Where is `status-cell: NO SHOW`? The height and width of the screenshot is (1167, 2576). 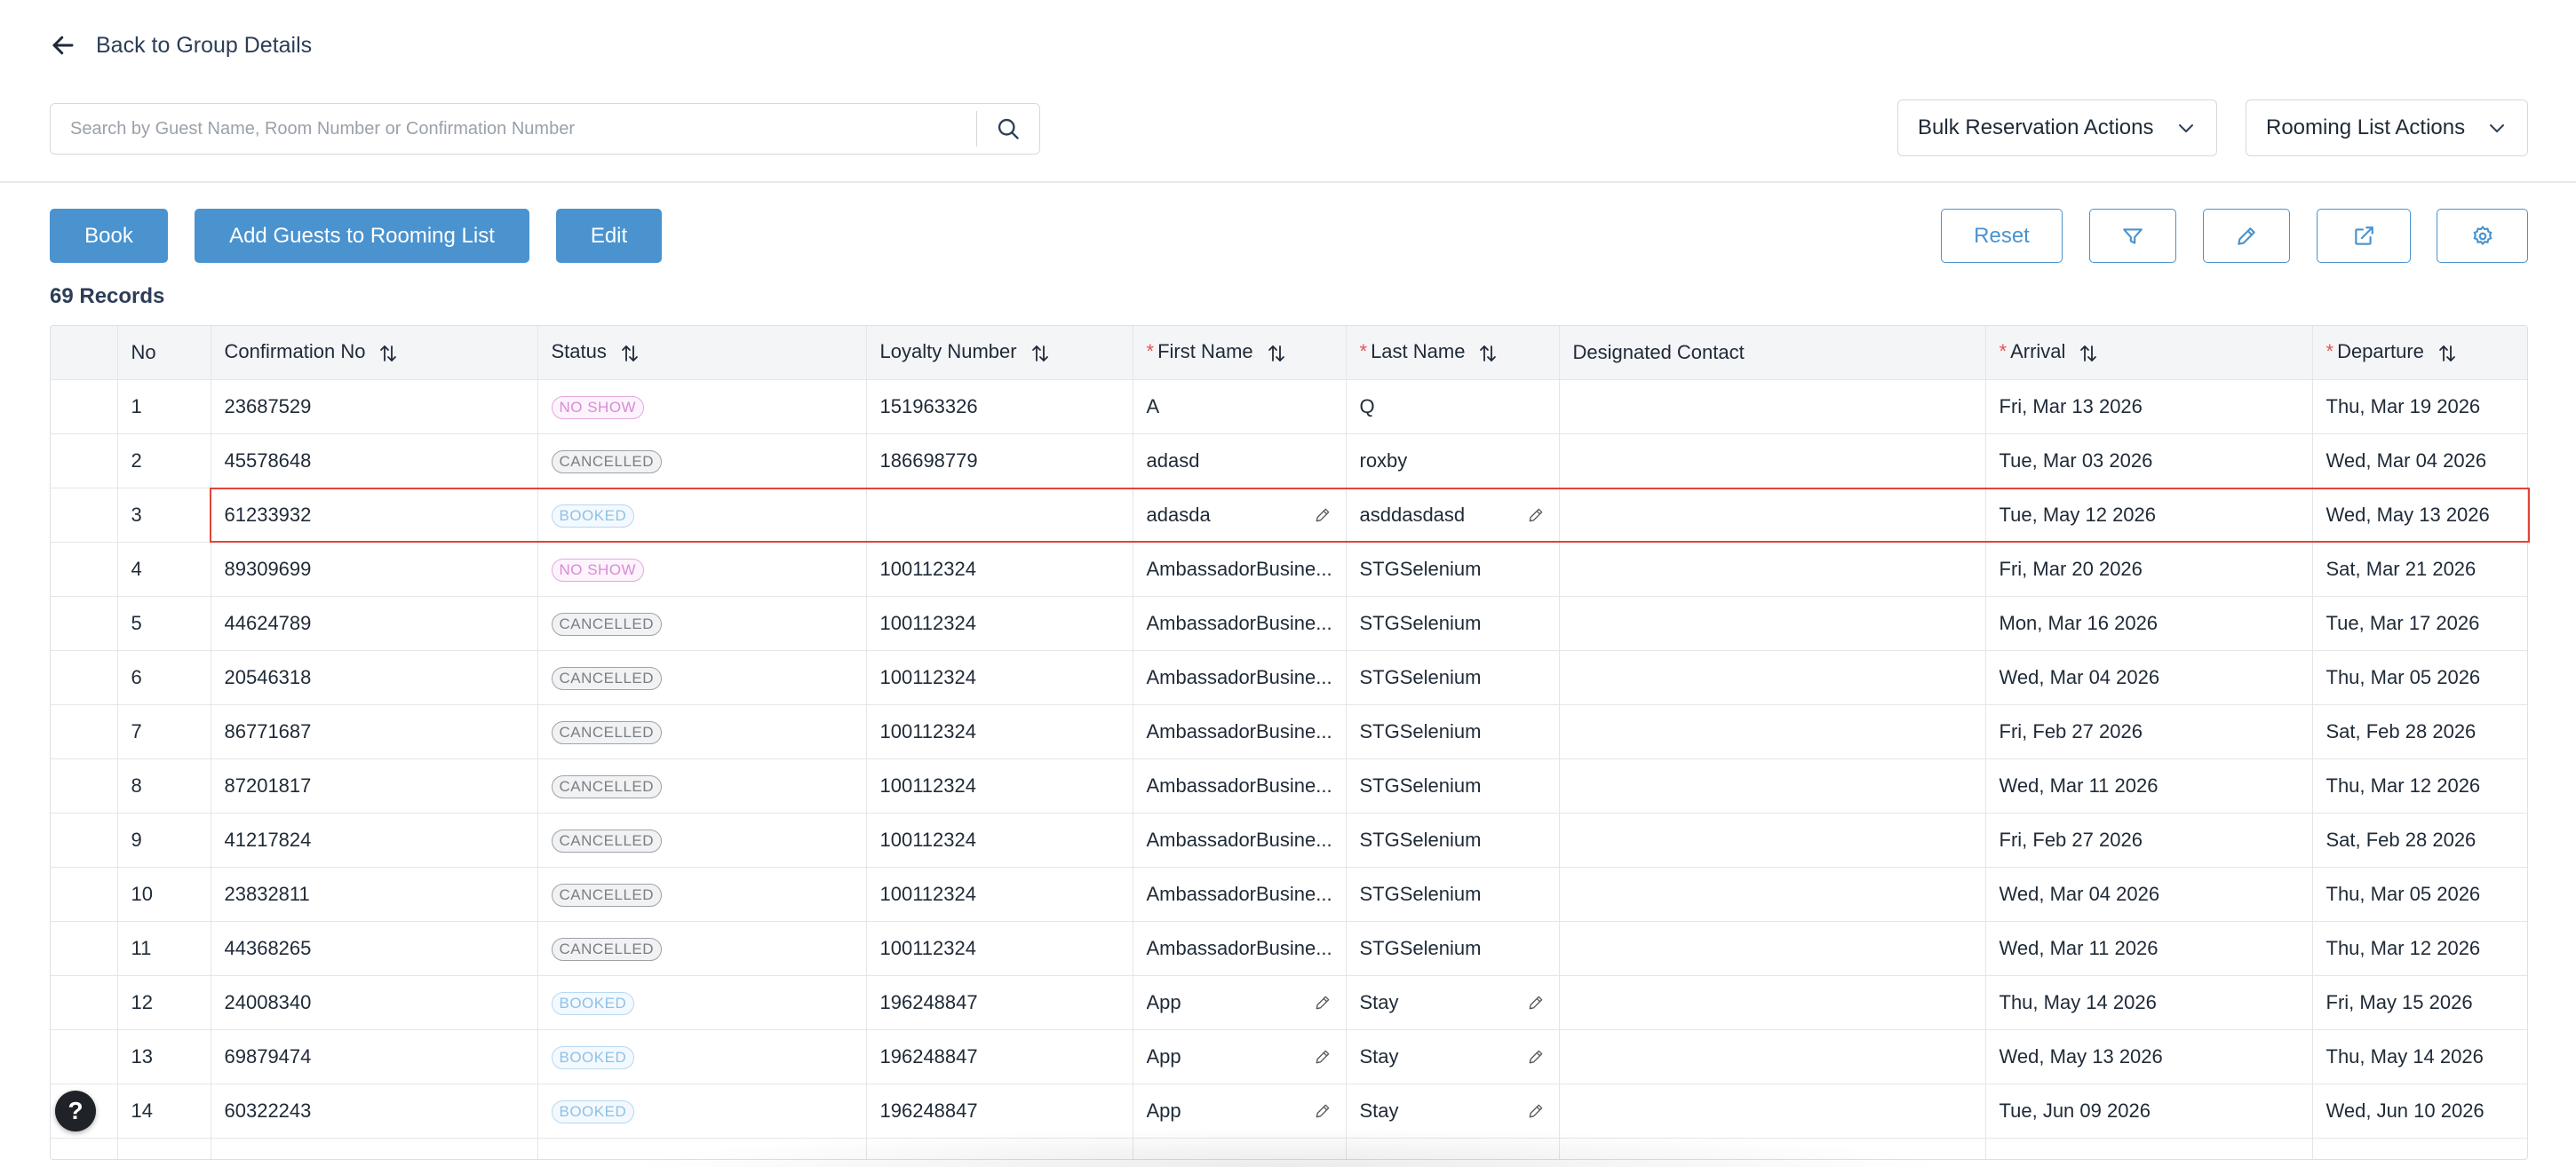
status-cell: NO SHOW is located at coordinates (702, 406).